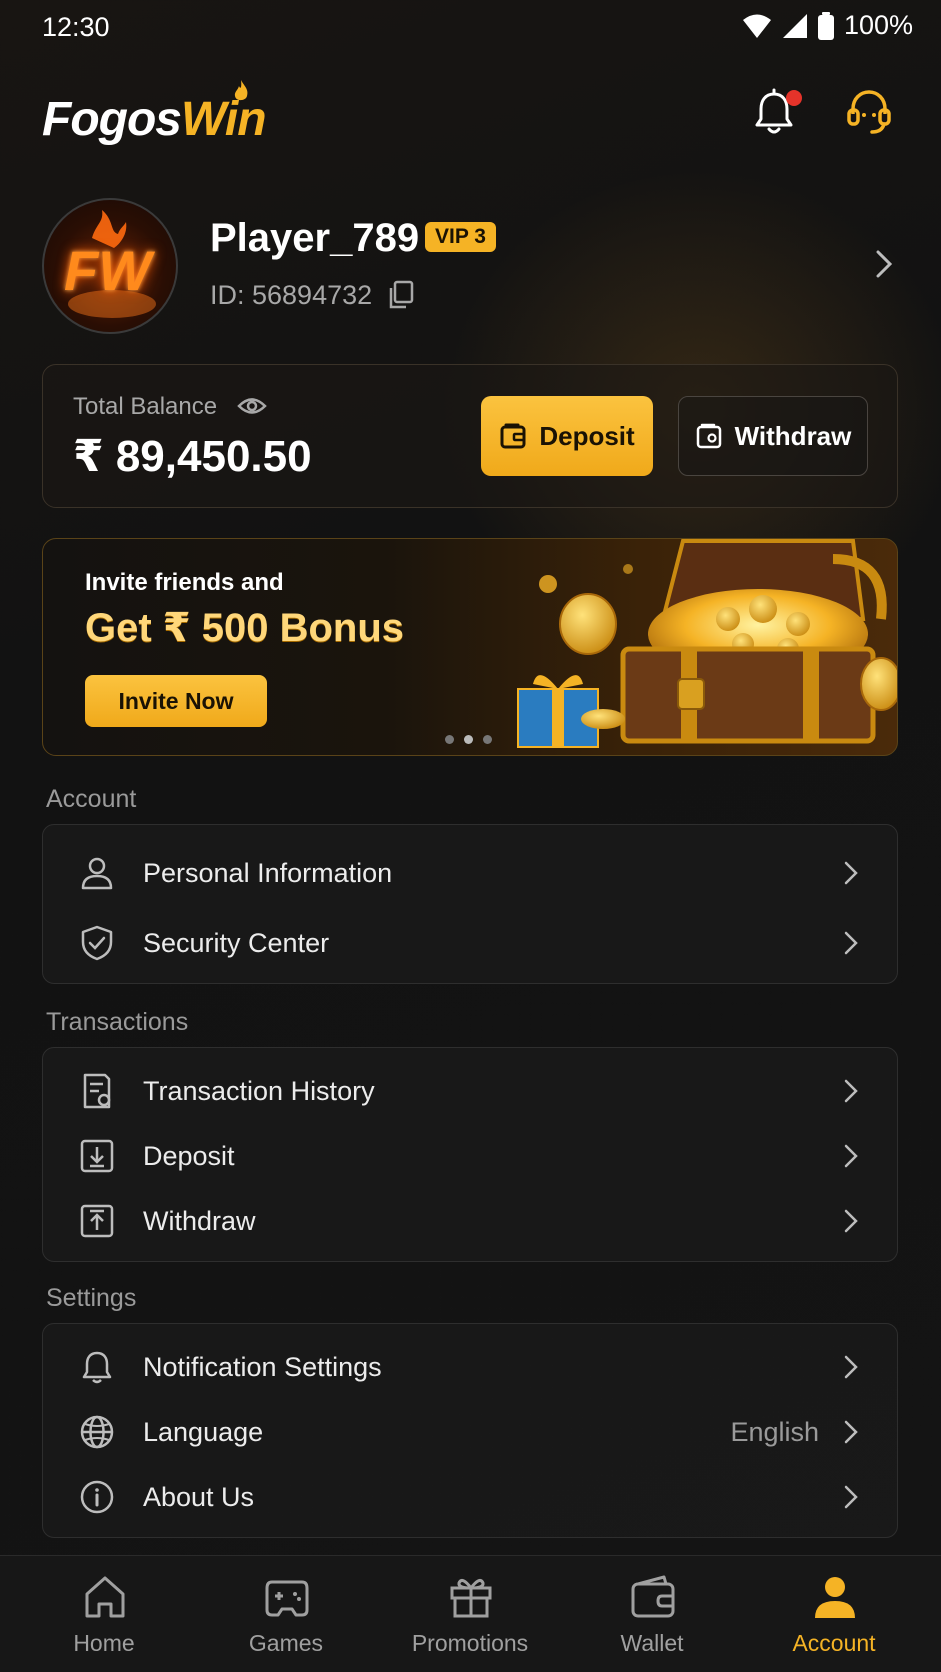 This screenshot has width=941, height=1672. I want to click on carousel-dot-active, so click(468, 739).